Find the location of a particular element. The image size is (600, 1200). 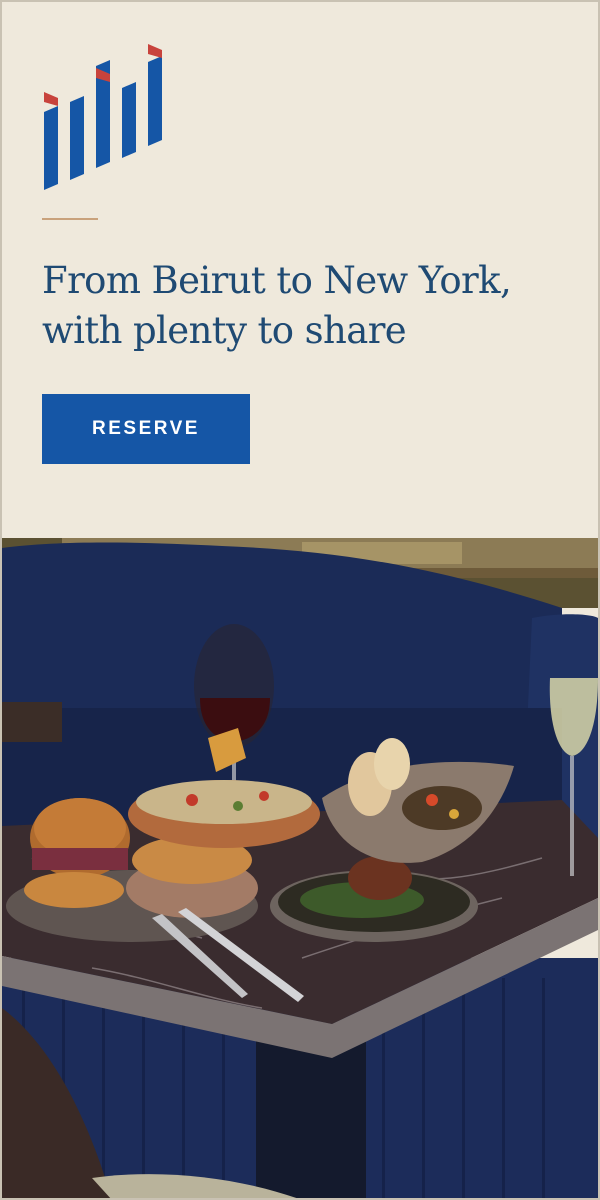

headline-line-1: From Beirut to New York, is located at coordinates (277, 280).